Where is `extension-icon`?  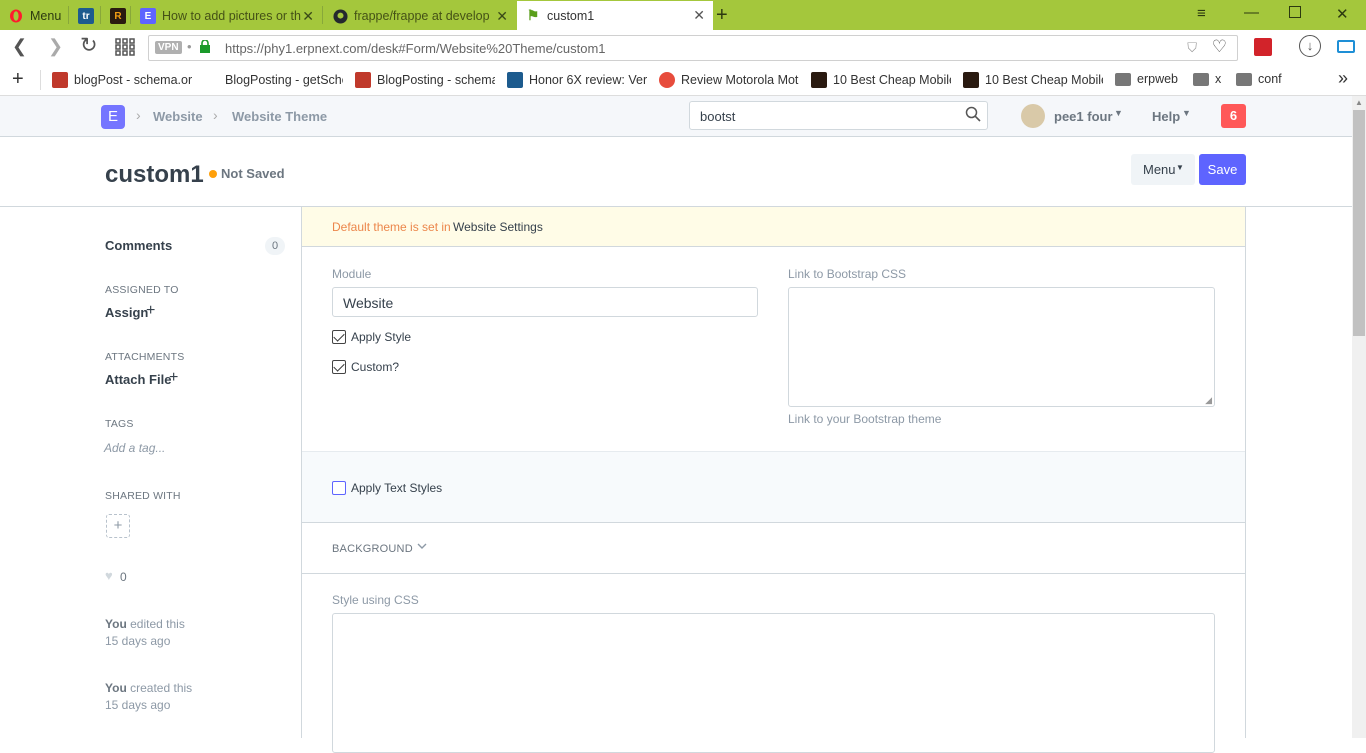
extension-icon is located at coordinates (1263, 47).